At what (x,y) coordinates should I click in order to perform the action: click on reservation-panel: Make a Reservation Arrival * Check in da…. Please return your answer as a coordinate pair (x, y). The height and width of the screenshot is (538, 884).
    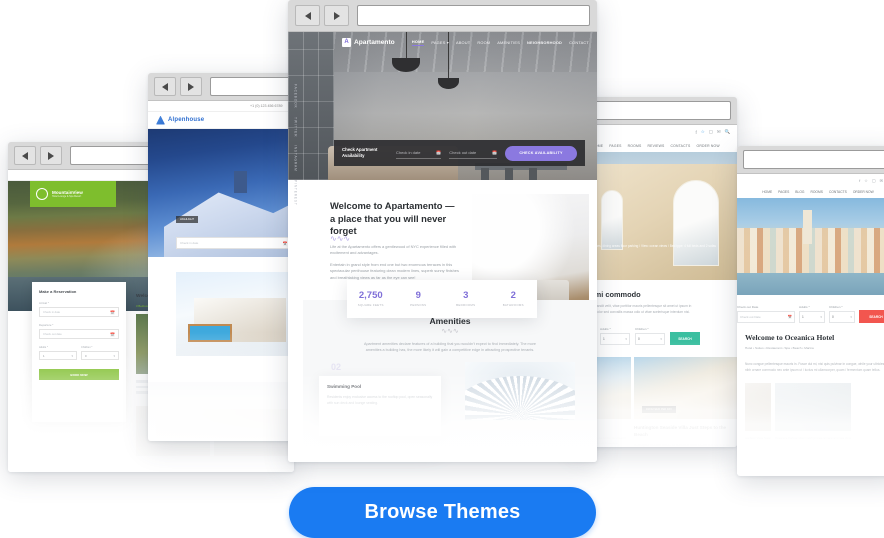
    Looking at the image, I should click on (79, 352).